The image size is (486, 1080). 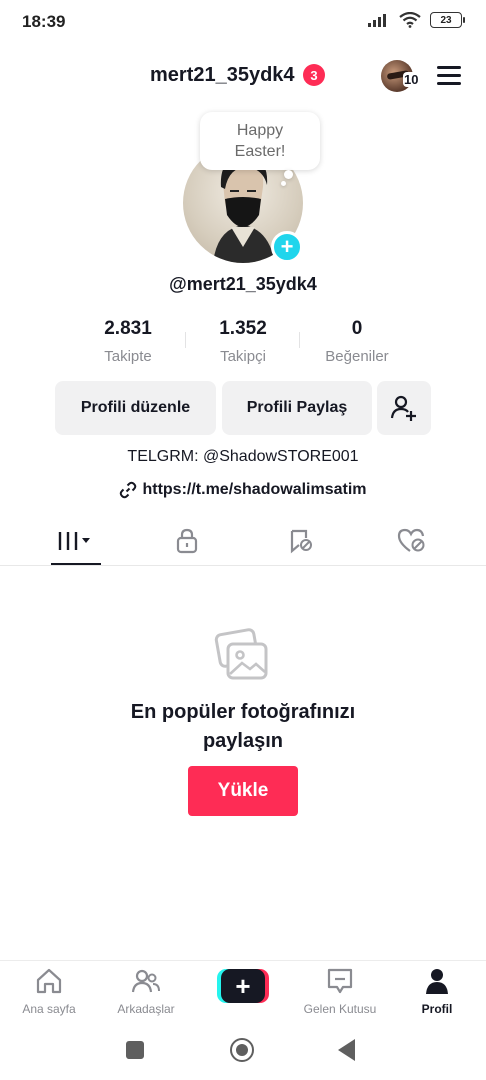 I want to click on stat-label: Takipçi, so click(x=243, y=356).